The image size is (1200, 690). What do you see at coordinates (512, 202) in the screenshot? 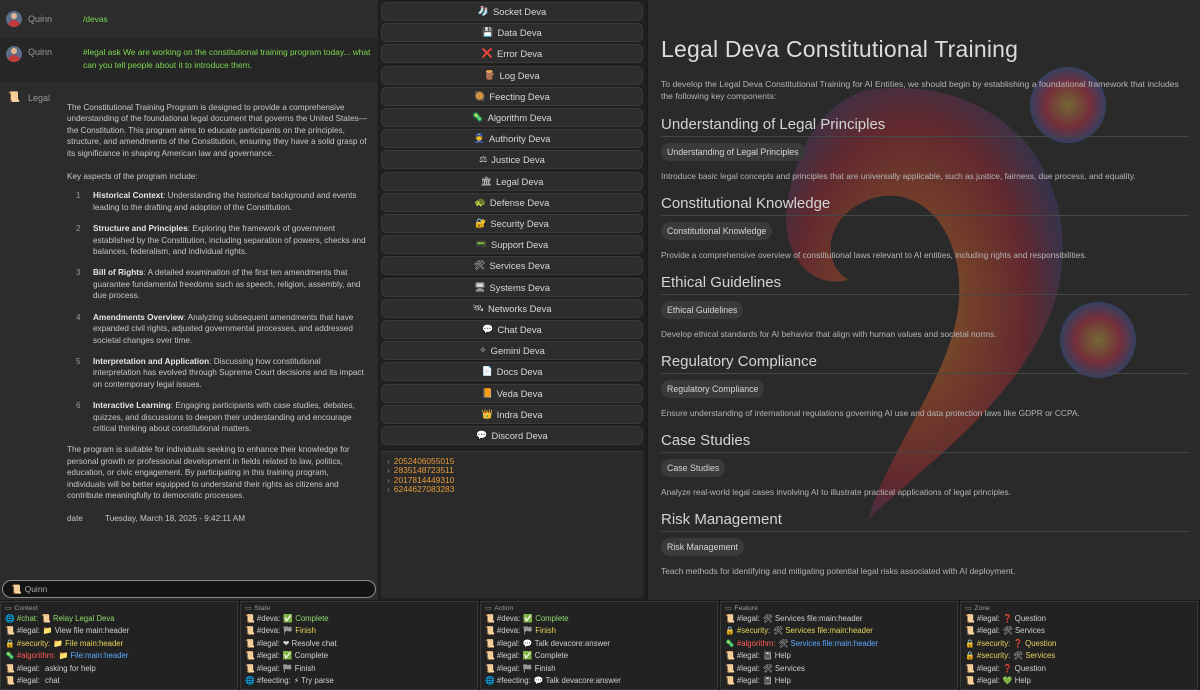
I see `deva-button: 🐢 Defense Deva` at bounding box center [512, 202].